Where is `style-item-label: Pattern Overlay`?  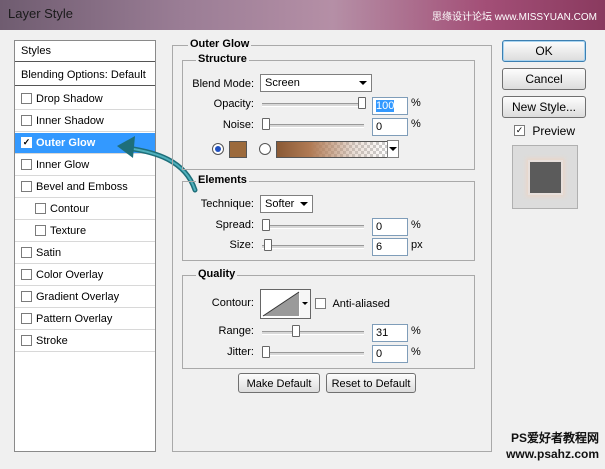
style-item-label: Pattern Overlay is located at coordinates (74, 319).